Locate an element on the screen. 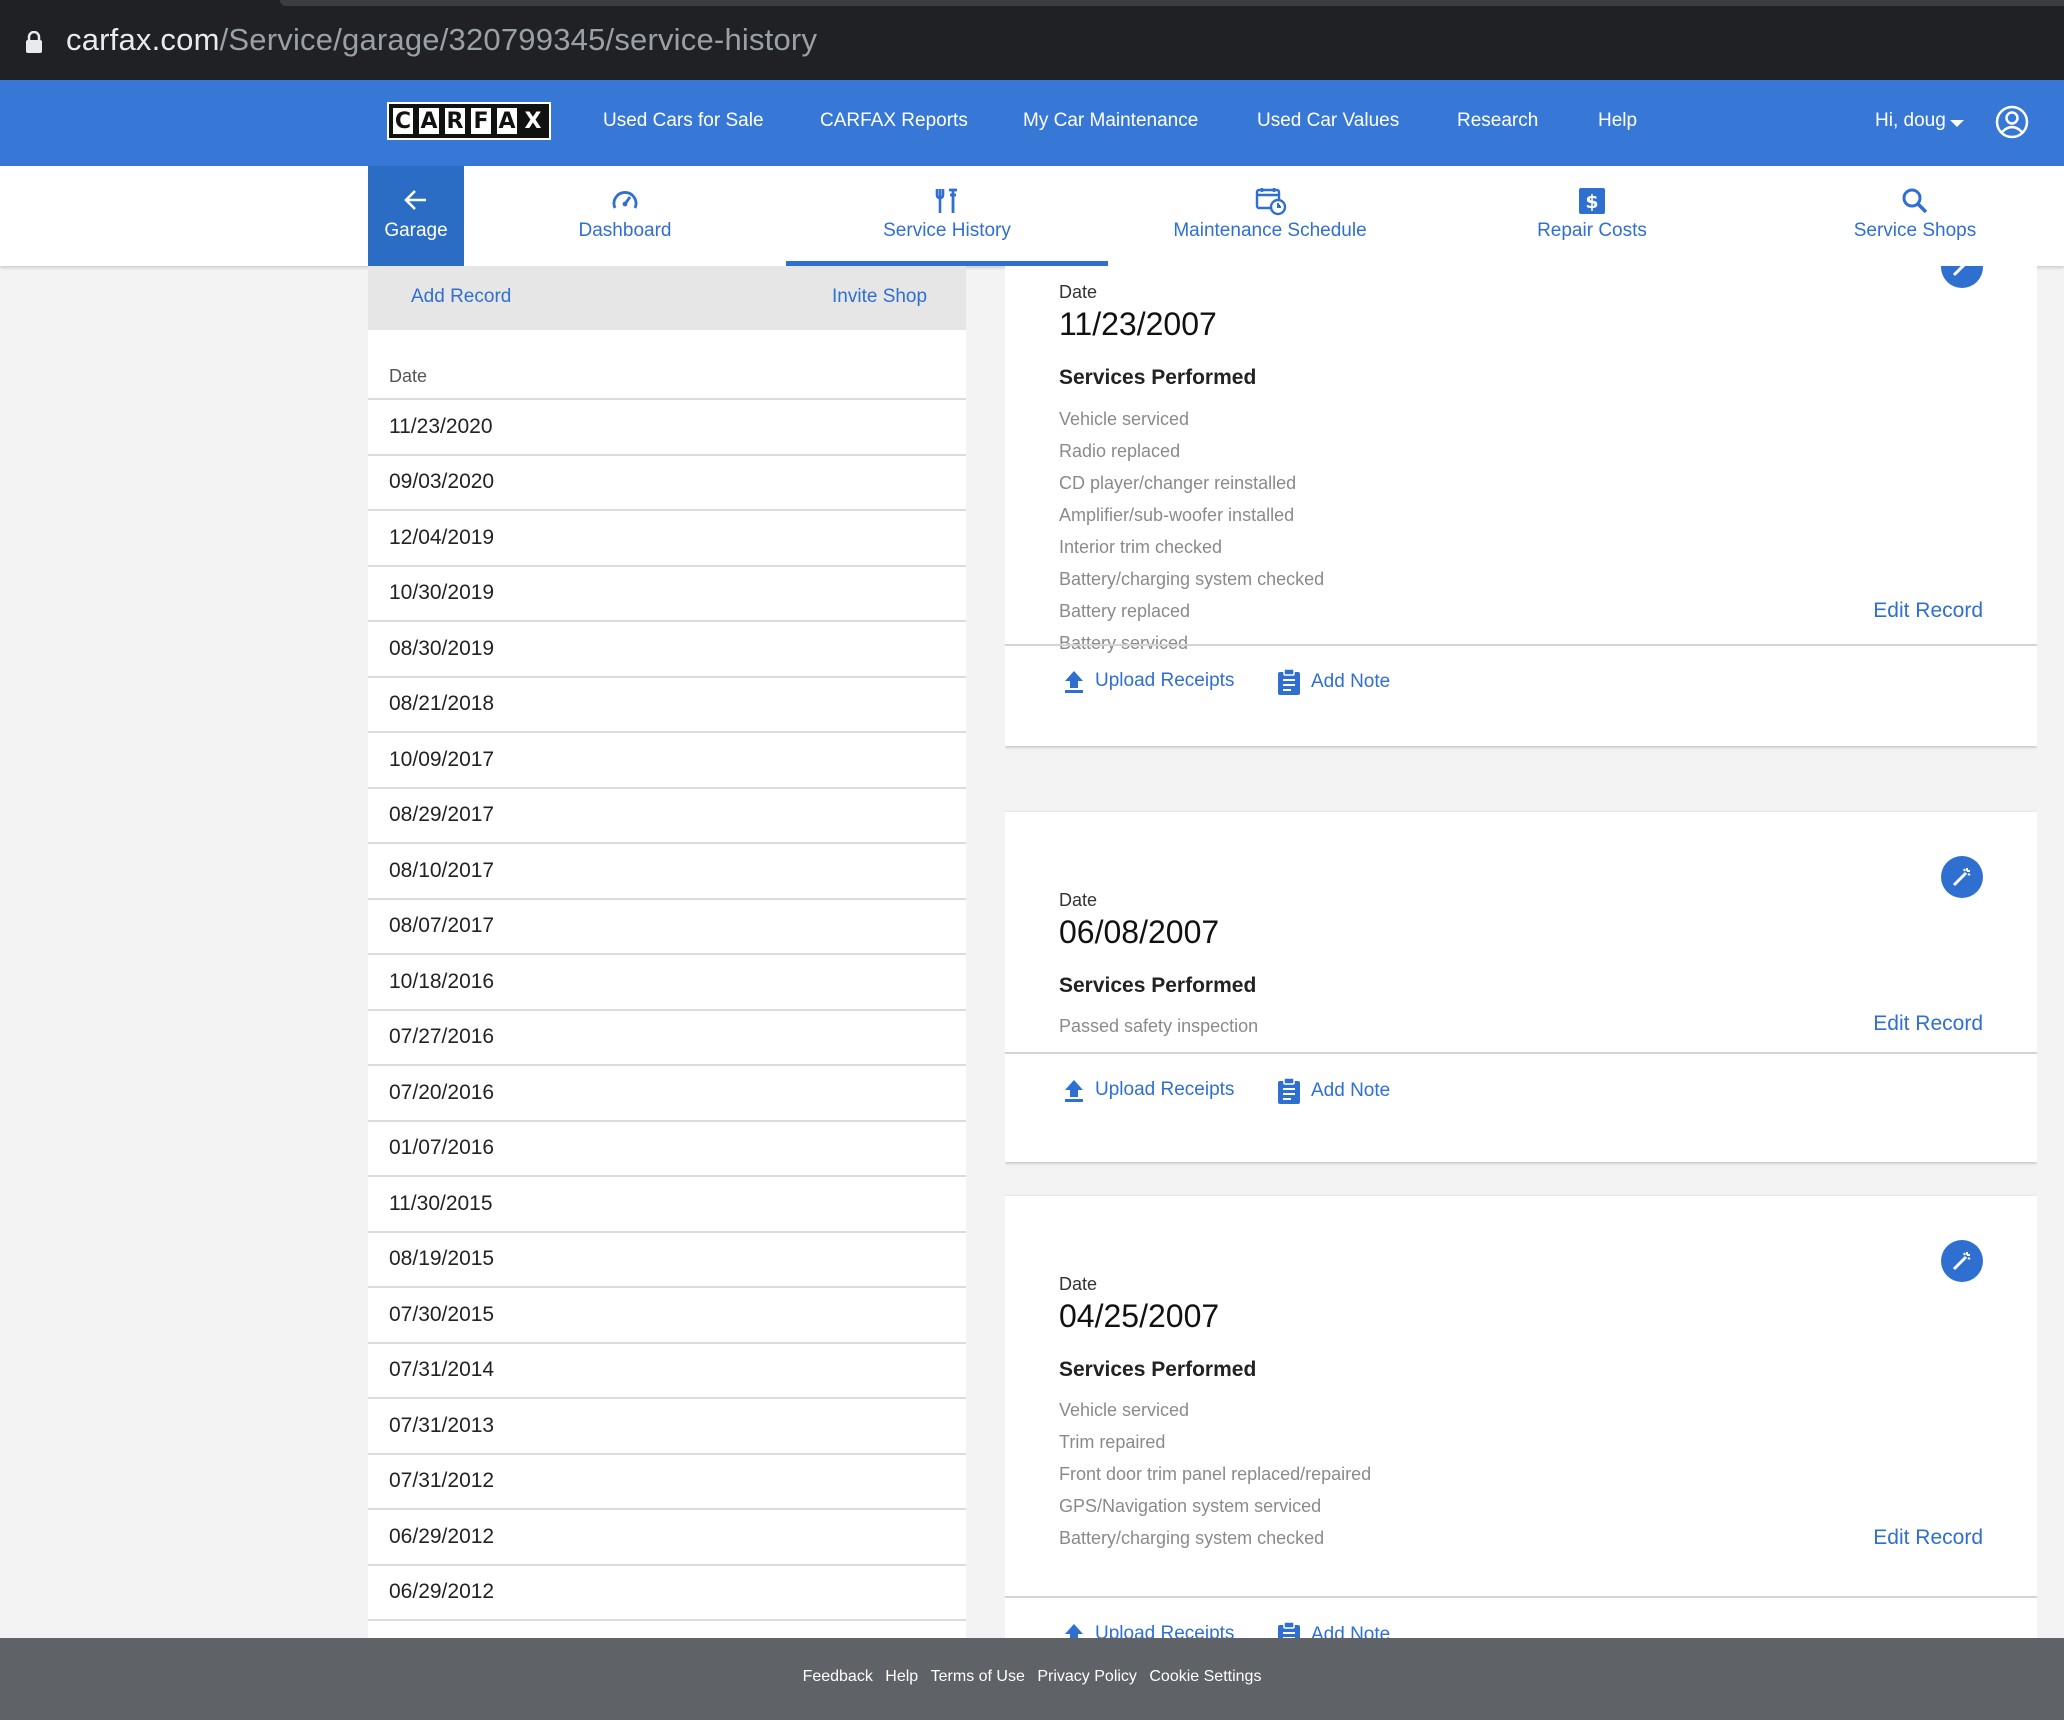 This screenshot has width=2064, height=1720. date-list-item: 08/30/2019 is located at coordinates (667, 648).